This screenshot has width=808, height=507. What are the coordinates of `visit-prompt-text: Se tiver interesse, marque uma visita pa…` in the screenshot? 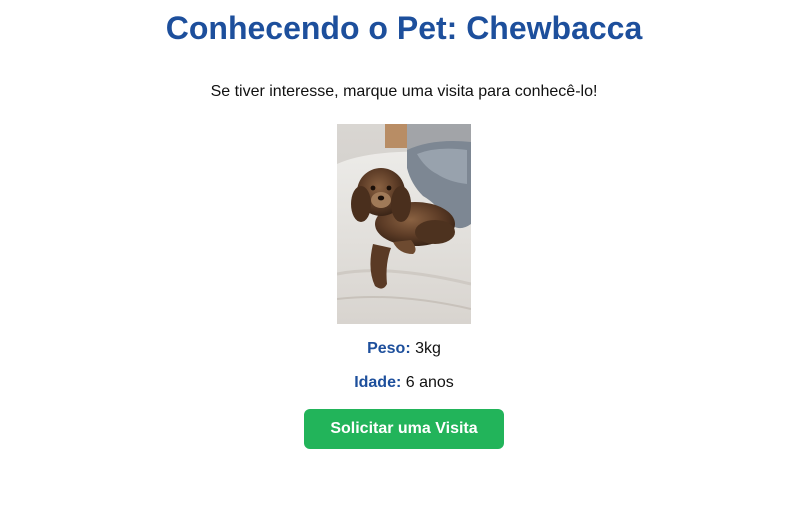 It's located at (404, 91).